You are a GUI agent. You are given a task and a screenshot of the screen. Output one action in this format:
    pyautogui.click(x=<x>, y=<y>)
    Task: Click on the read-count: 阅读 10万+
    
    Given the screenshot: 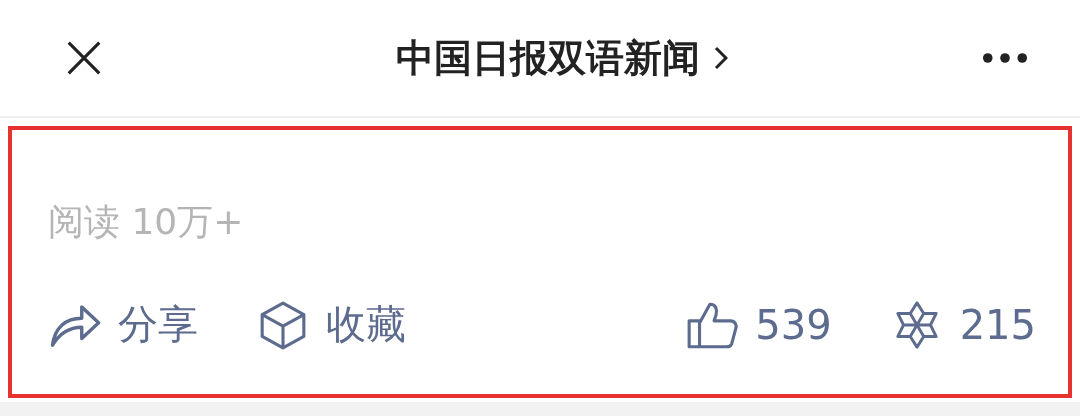 What is the action you would take?
    pyautogui.click(x=146, y=222)
    